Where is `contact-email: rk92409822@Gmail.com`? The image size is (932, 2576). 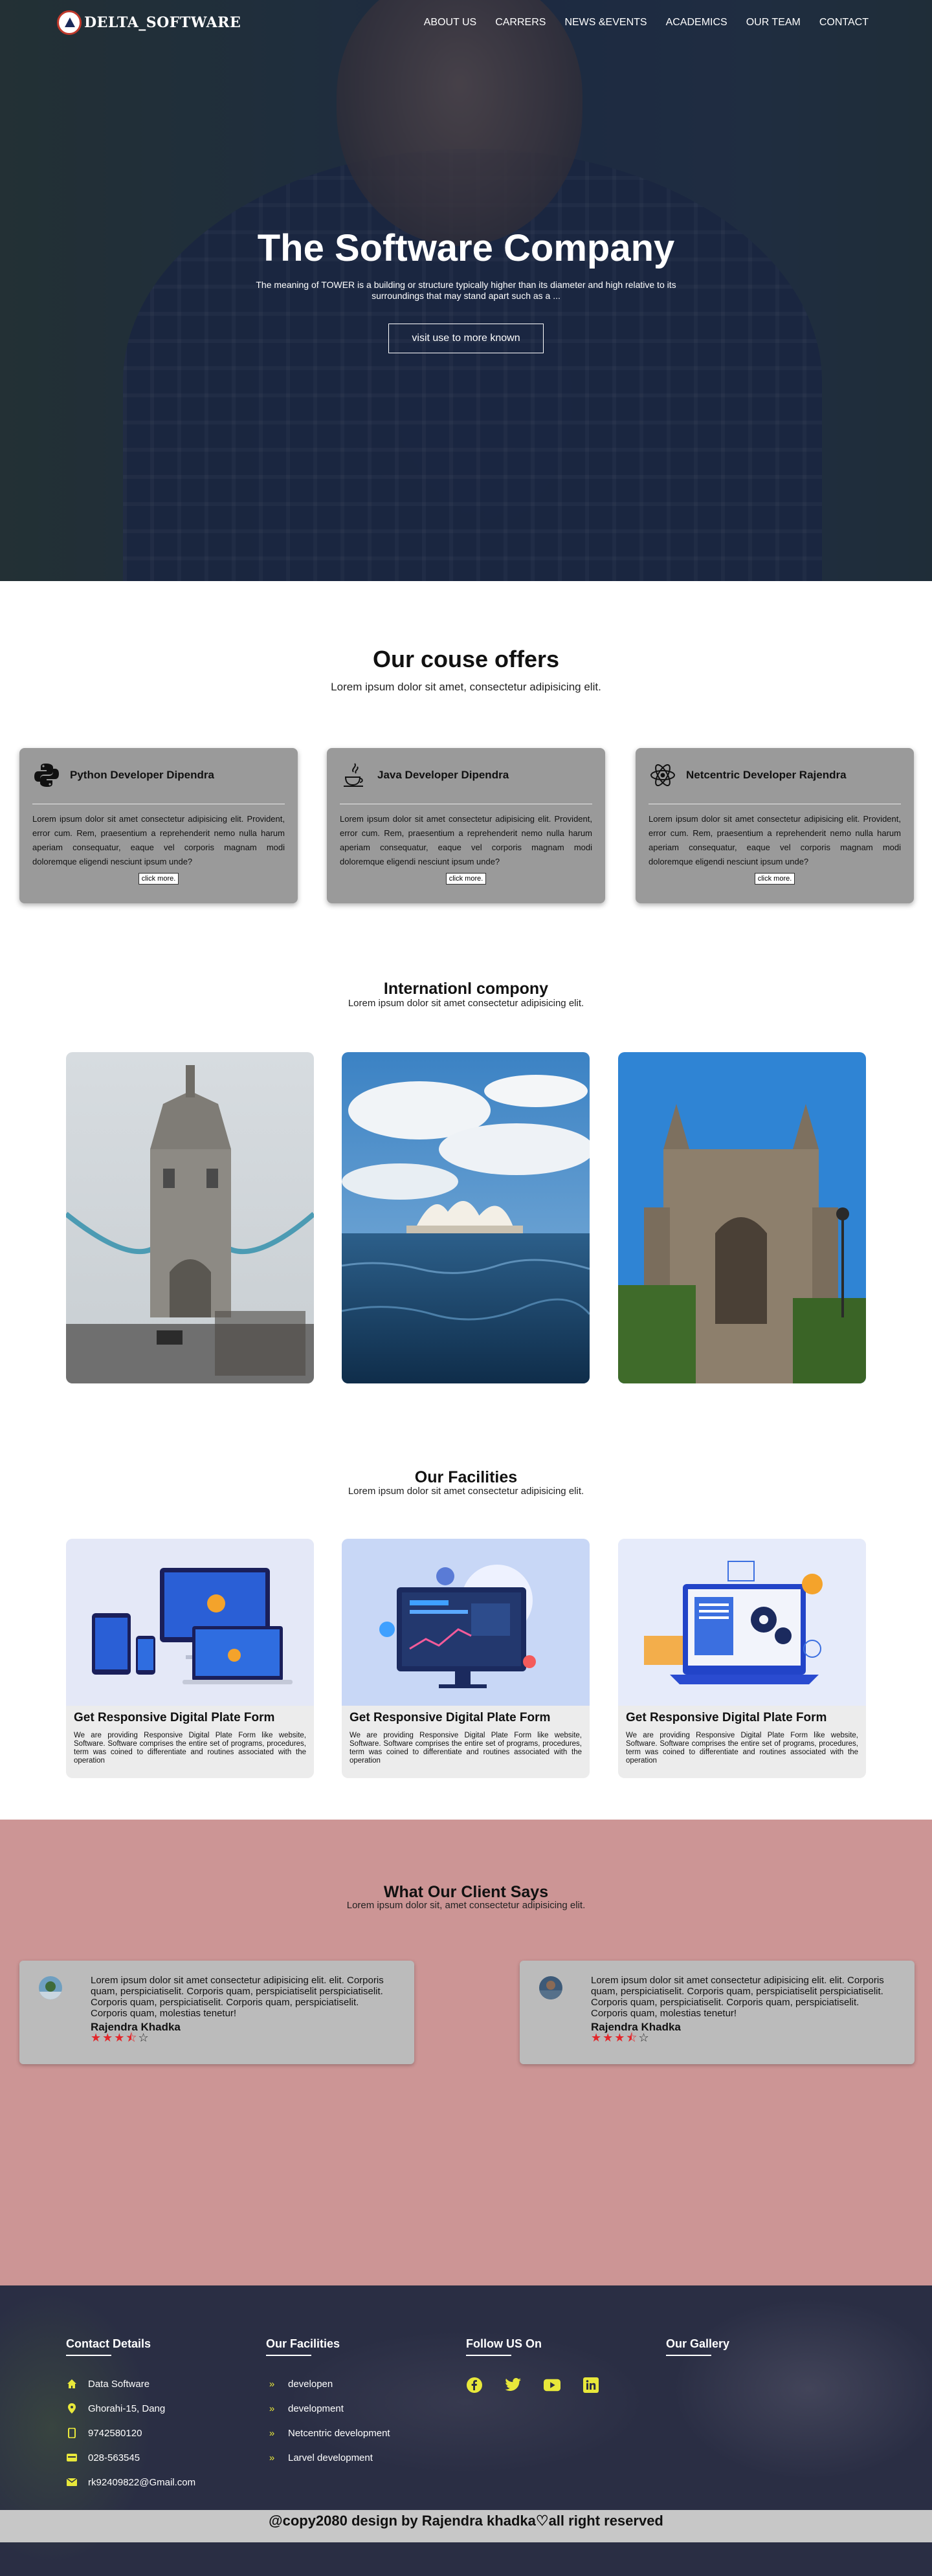 contact-email: rk92409822@Gmail.com is located at coordinates (130, 2482).